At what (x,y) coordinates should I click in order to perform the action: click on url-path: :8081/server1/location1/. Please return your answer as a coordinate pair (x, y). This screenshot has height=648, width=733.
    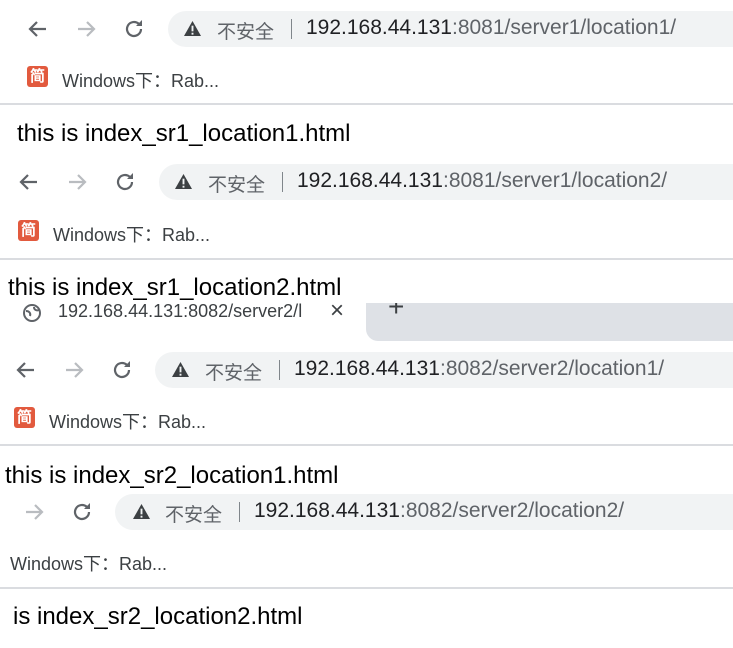
    Looking at the image, I should click on (564, 27).